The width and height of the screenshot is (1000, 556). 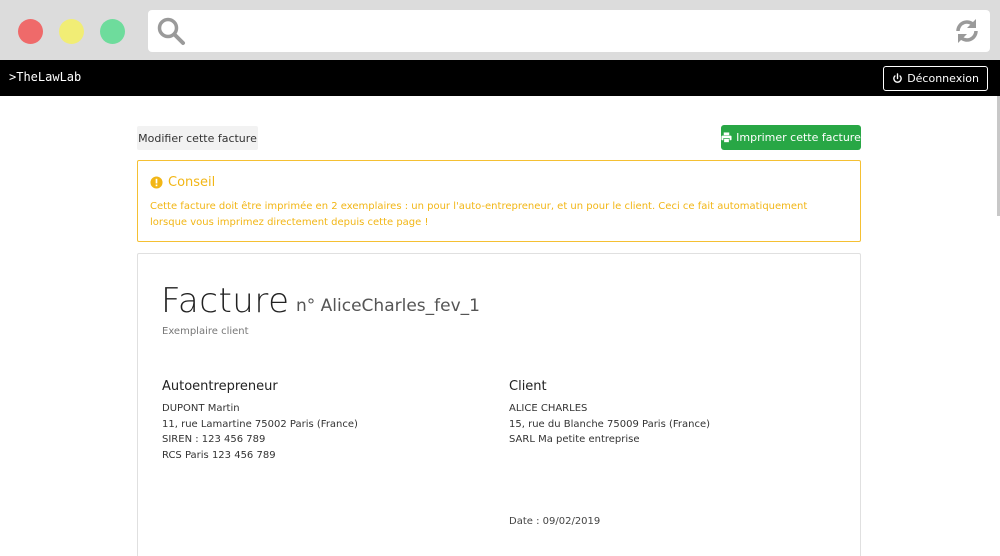 What do you see at coordinates (220, 386) in the screenshot?
I see `seller-heading: Autoentrepreneur` at bounding box center [220, 386].